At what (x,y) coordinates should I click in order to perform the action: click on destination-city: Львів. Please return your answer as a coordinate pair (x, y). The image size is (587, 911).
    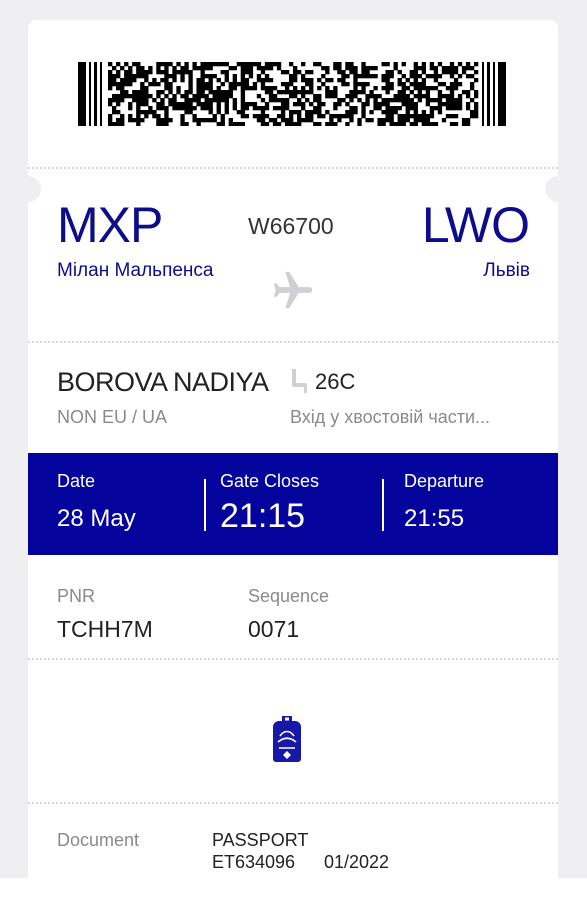
    Looking at the image, I should click on (506, 270).